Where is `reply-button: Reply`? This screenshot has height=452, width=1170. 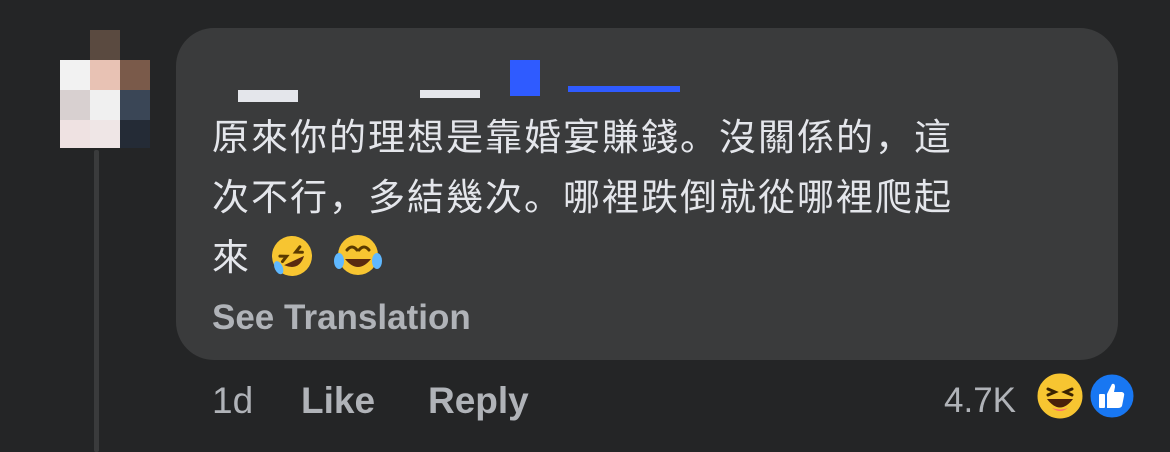 reply-button: Reply is located at coordinates (478, 401).